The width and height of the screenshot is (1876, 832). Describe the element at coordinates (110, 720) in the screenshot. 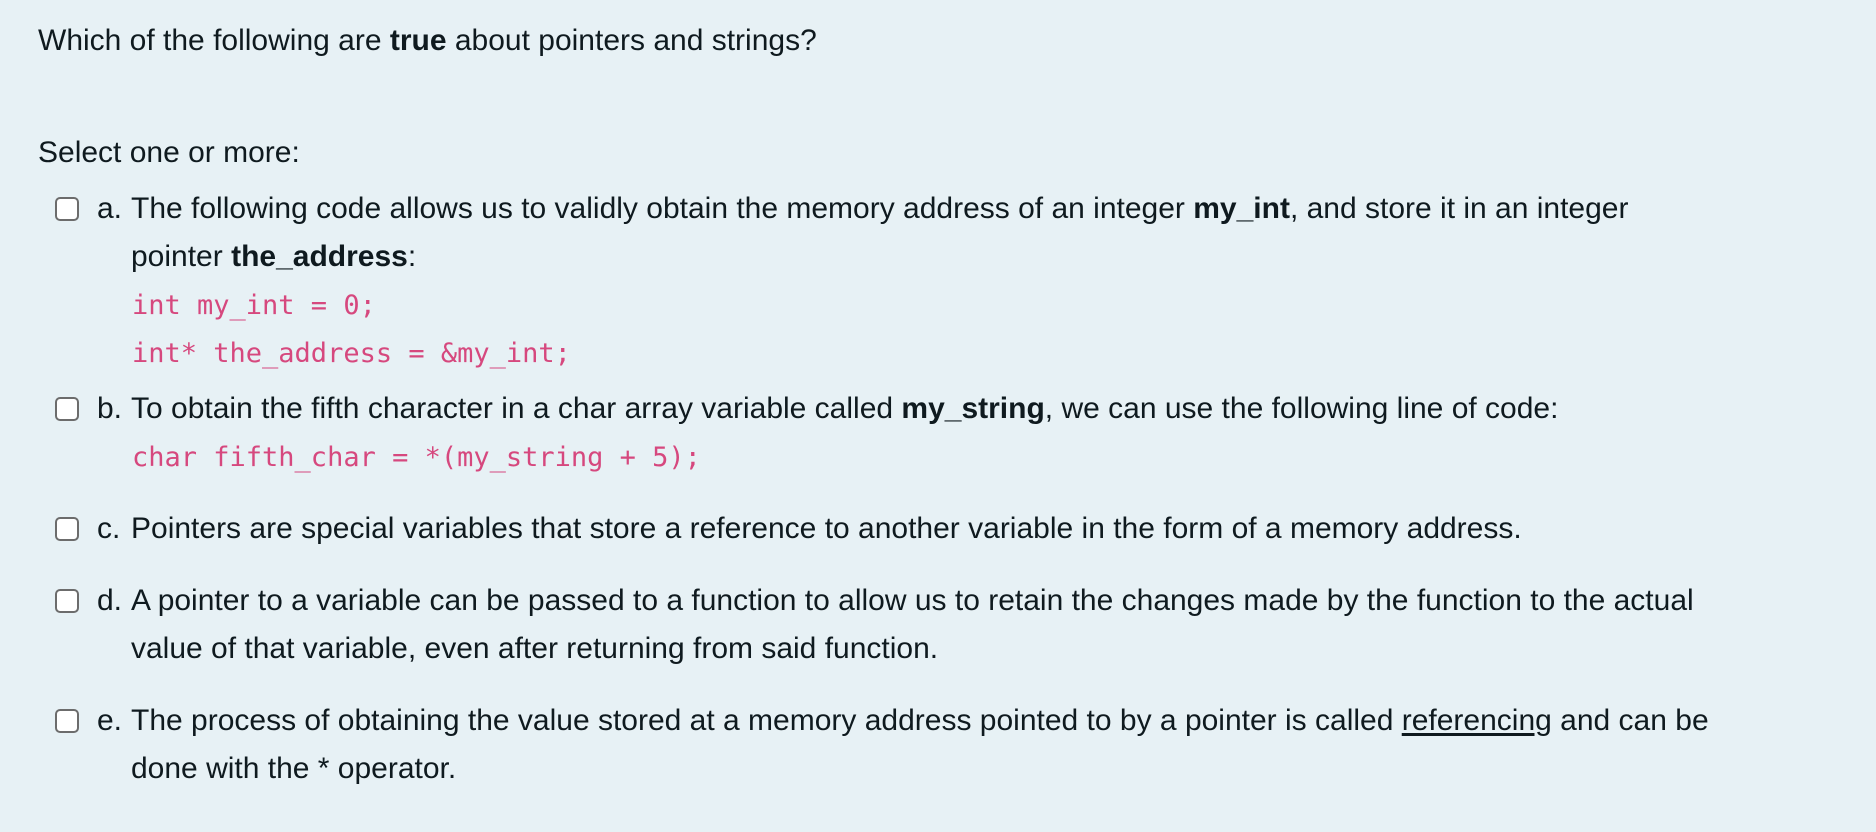

I see `option-letter: e.` at that location.